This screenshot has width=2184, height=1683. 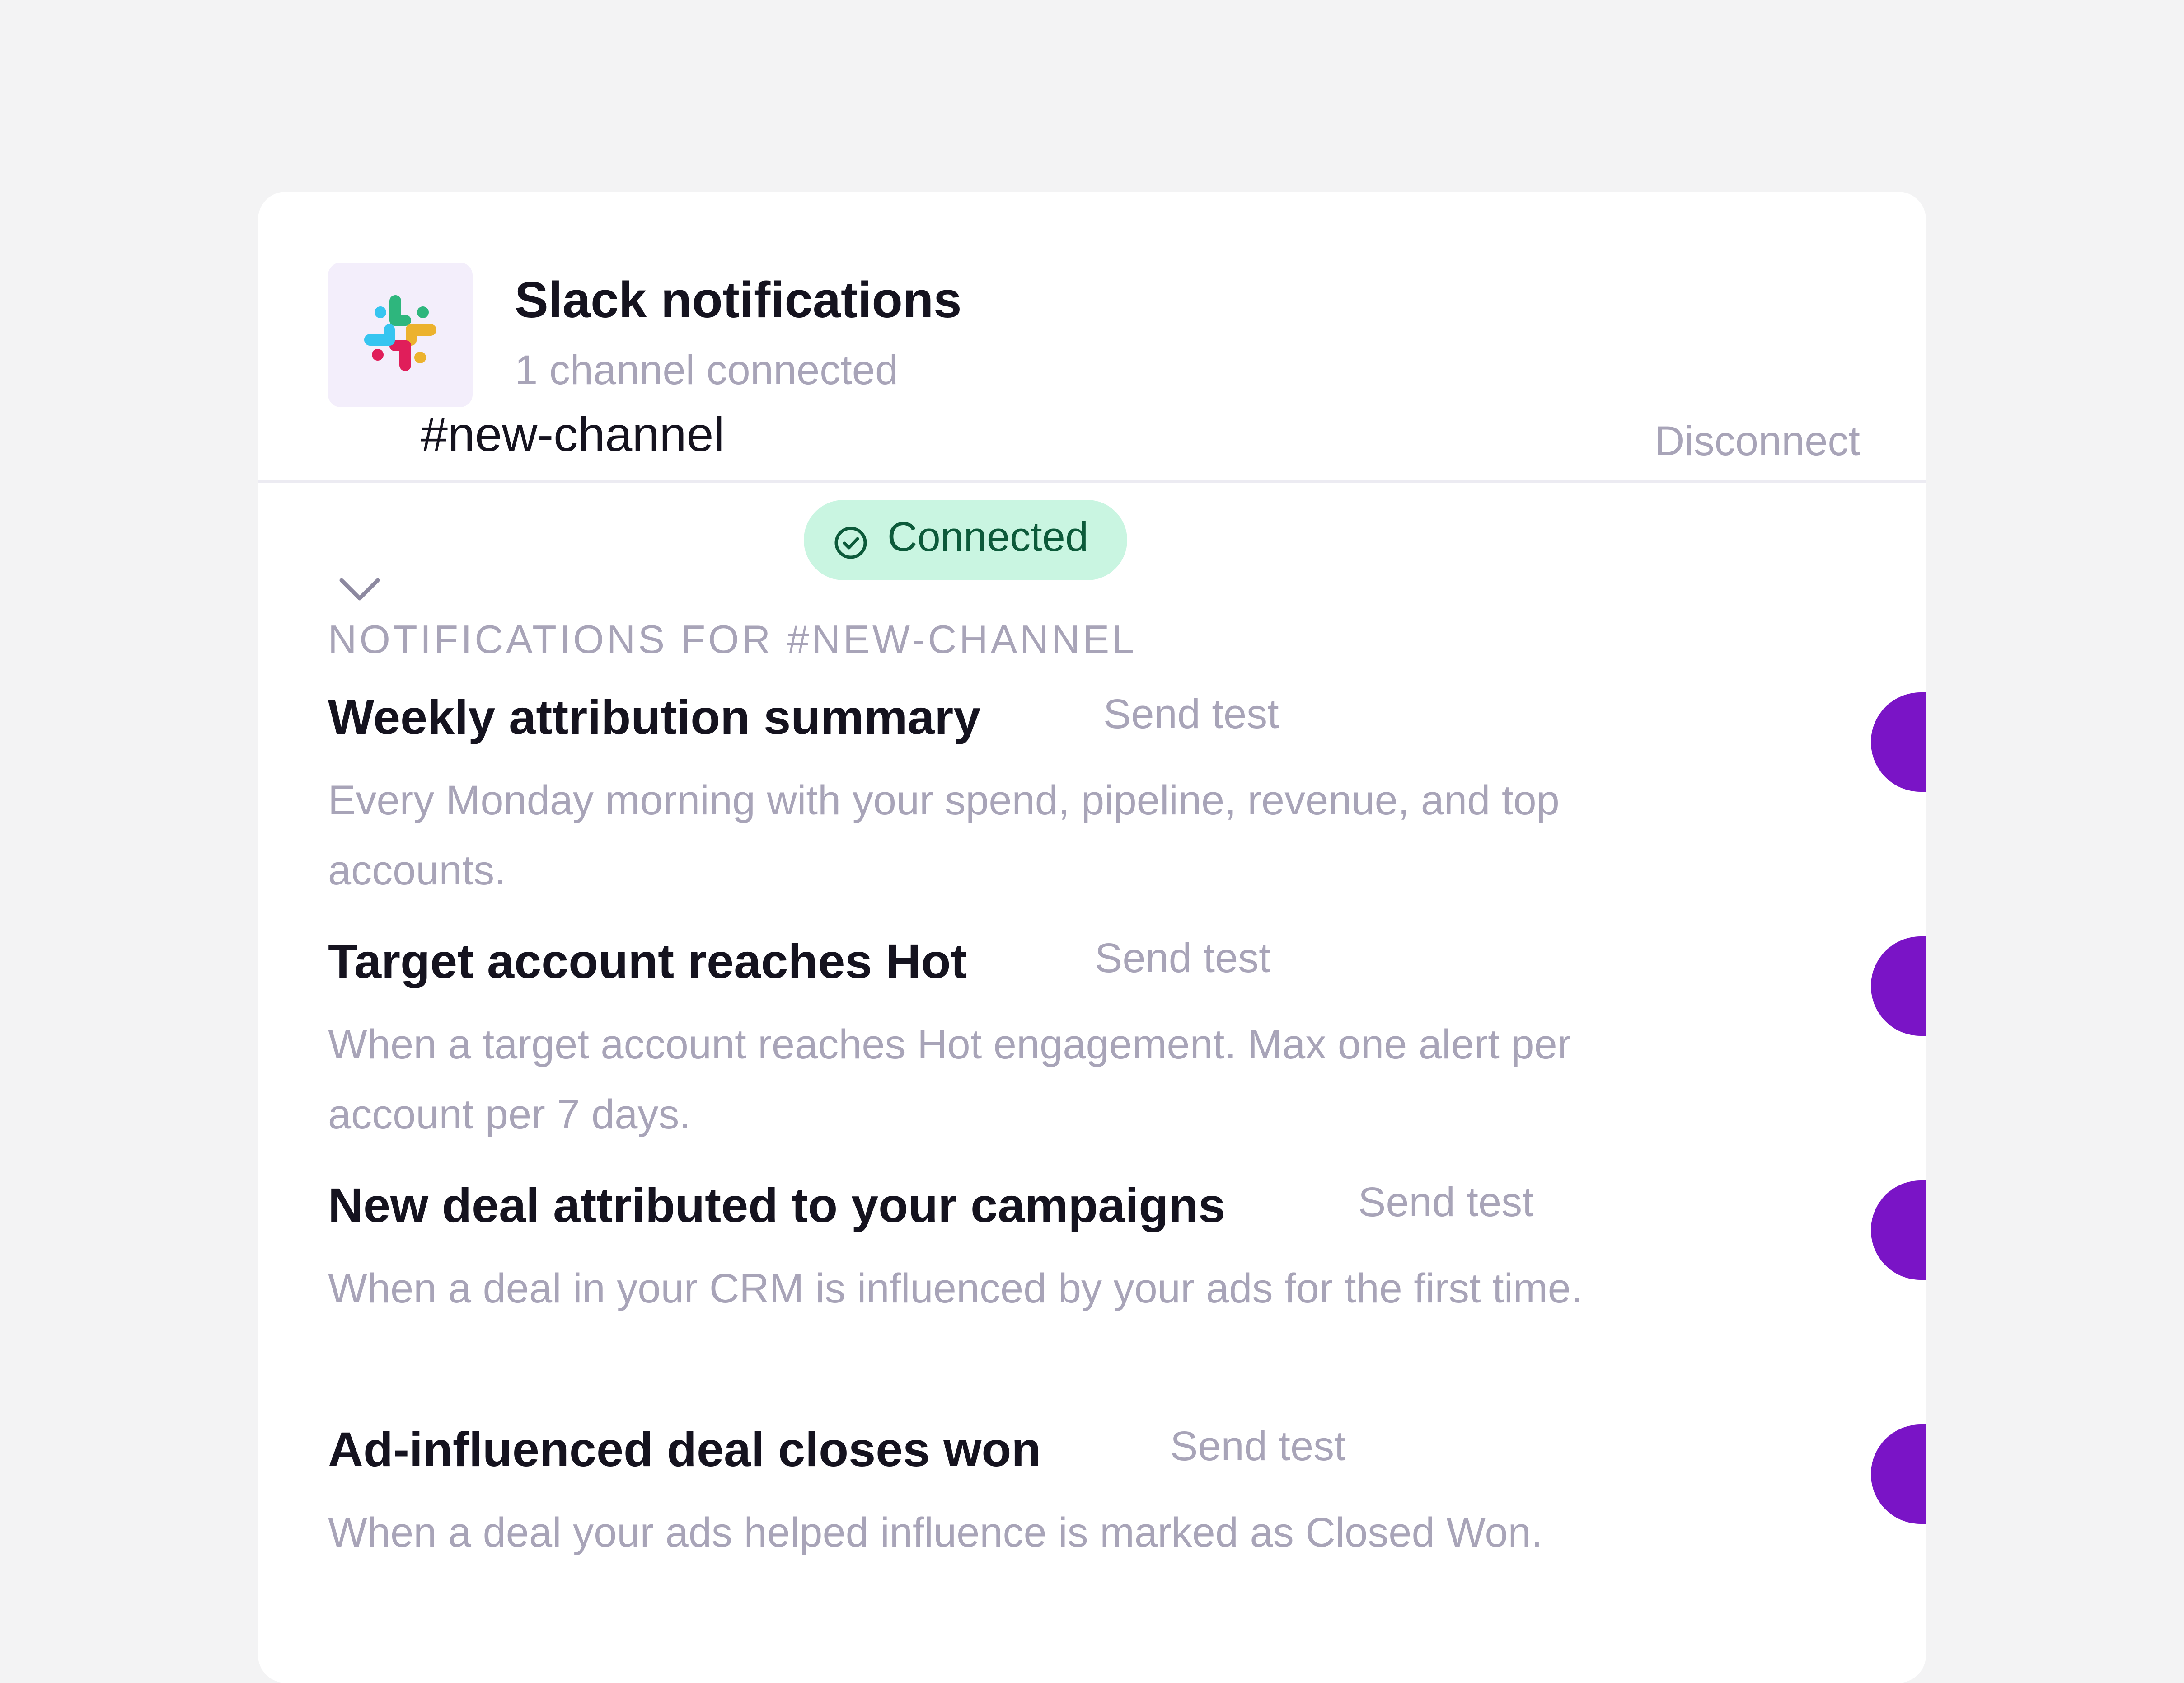 I want to click on status-badge: Connected, so click(x=966, y=540).